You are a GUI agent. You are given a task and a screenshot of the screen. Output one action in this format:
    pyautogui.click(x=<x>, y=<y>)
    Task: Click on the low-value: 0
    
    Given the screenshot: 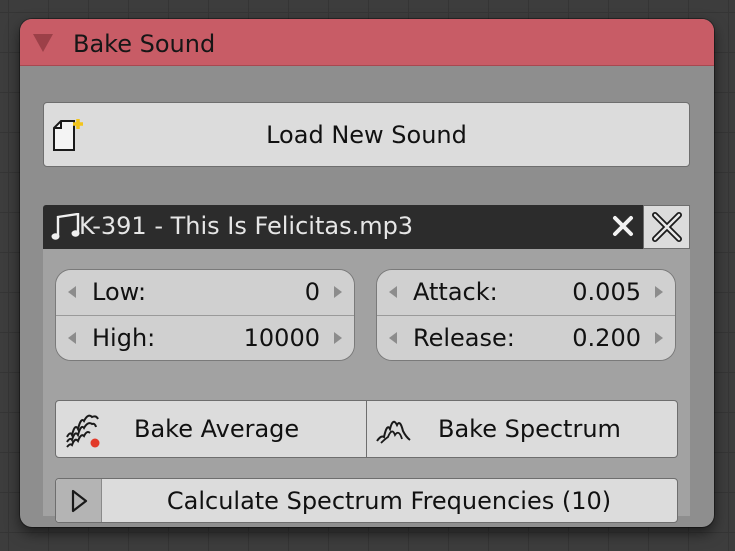 What is the action you would take?
    pyautogui.click(x=312, y=292)
    